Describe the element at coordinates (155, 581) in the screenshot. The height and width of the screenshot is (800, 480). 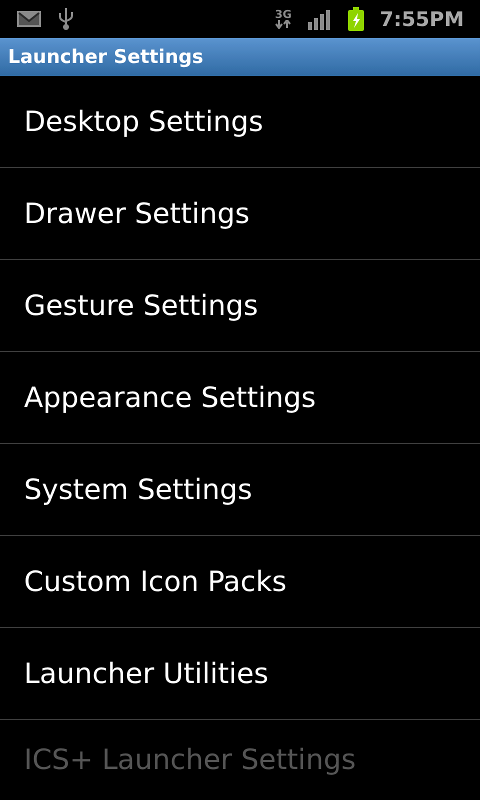
I see `settings-item: Custom Icon Packs` at that location.